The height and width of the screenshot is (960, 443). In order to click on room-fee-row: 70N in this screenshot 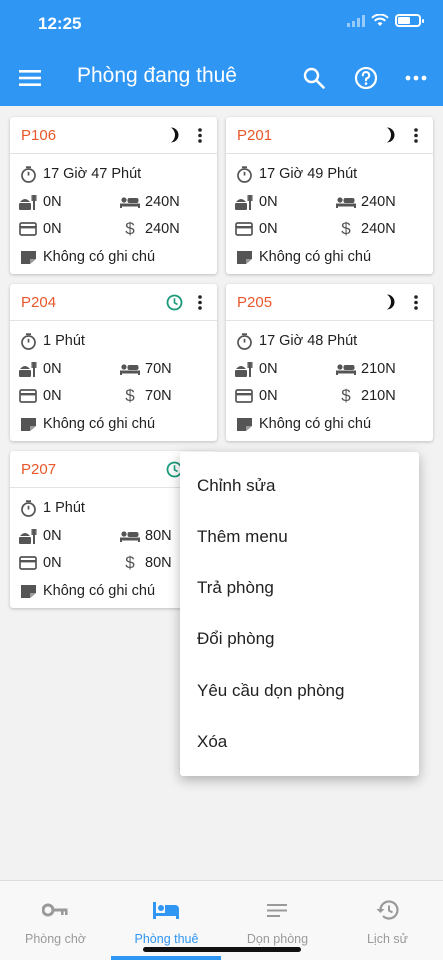, I will do `click(146, 369)`.